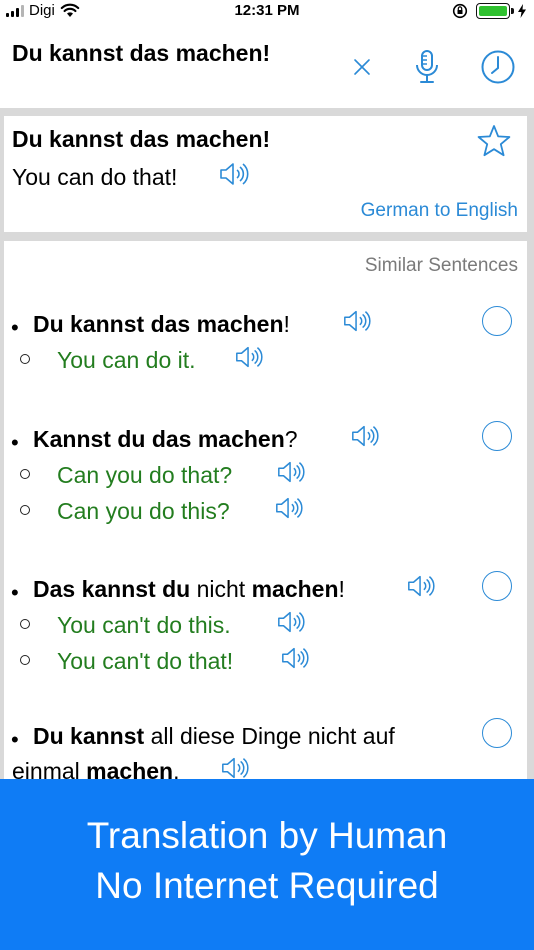  Describe the element at coordinates (145, 475) in the screenshot. I see `english-translation-text: Can you do that?` at that location.